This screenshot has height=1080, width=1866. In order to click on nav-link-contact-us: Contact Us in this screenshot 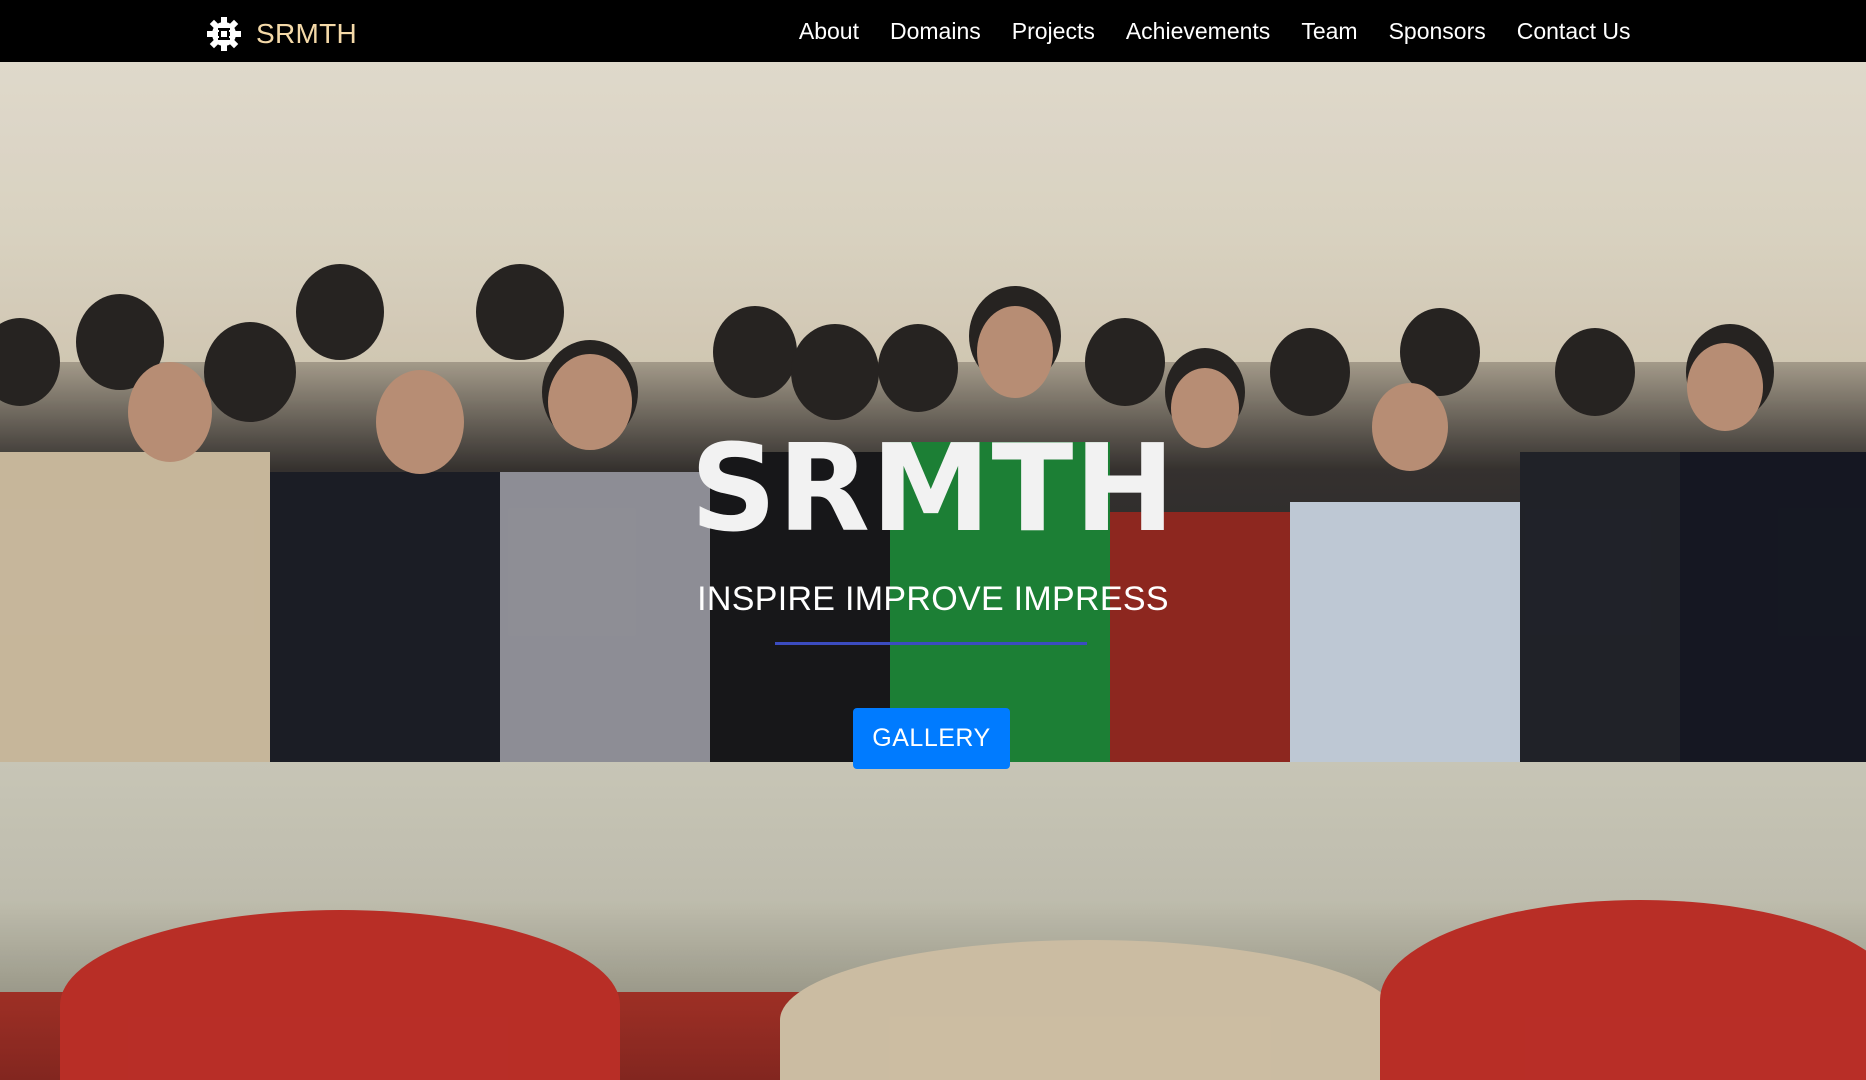, I will do `click(1573, 31)`.